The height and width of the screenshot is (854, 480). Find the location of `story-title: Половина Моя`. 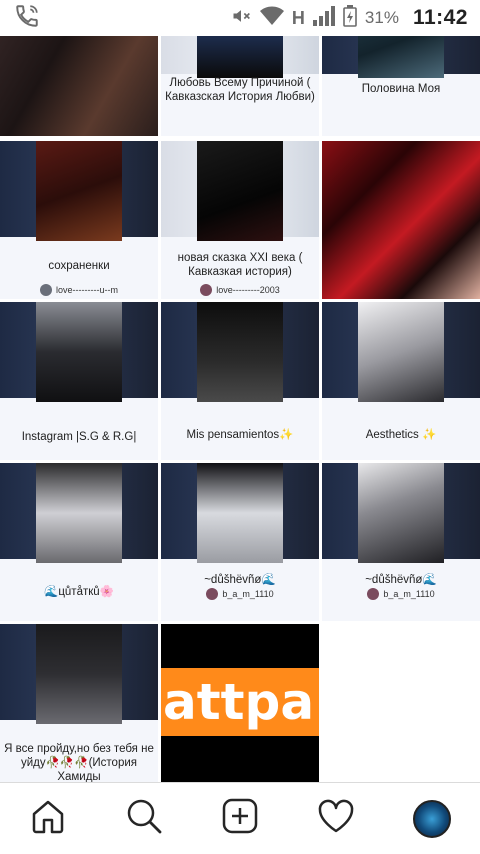

story-title: Половина Моя is located at coordinates (401, 89).